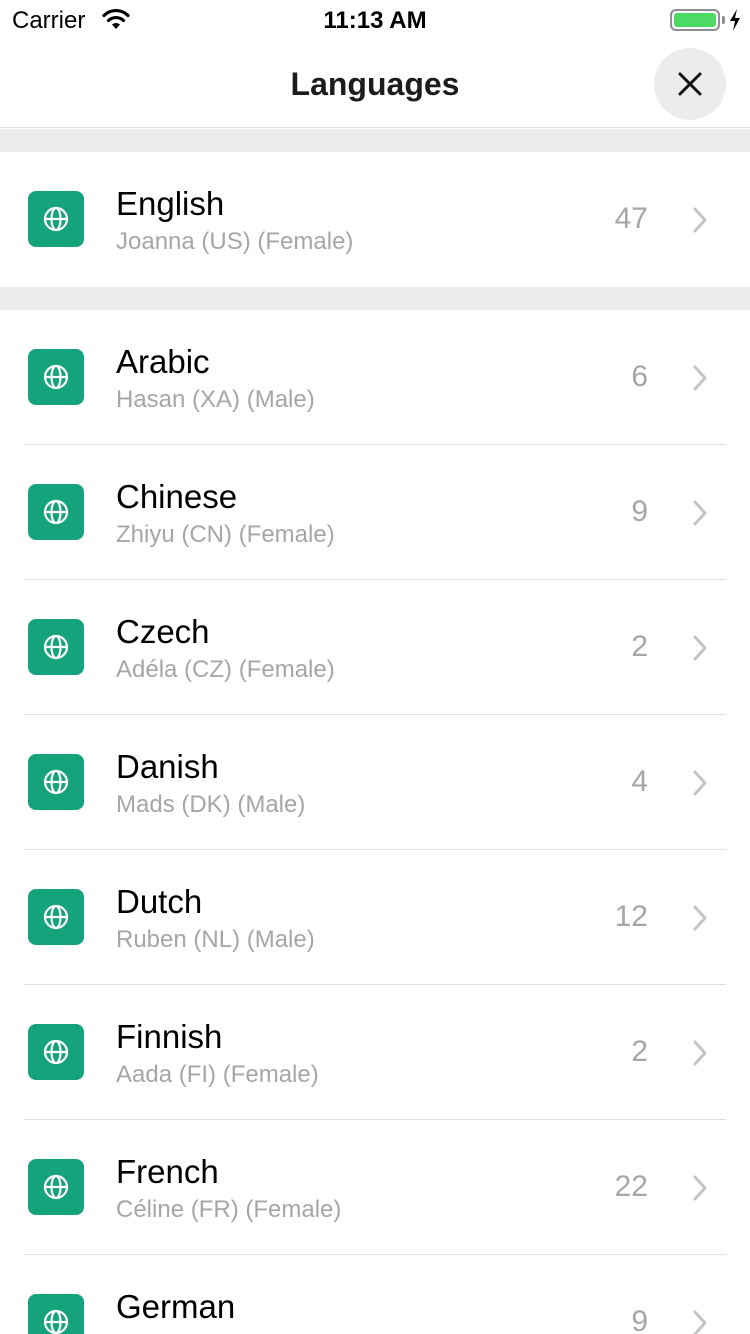 This screenshot has width=750, height=1334. Describe the element at coordinates (639, 781) in the screenshot. I see `voice-count: 4` at that location.